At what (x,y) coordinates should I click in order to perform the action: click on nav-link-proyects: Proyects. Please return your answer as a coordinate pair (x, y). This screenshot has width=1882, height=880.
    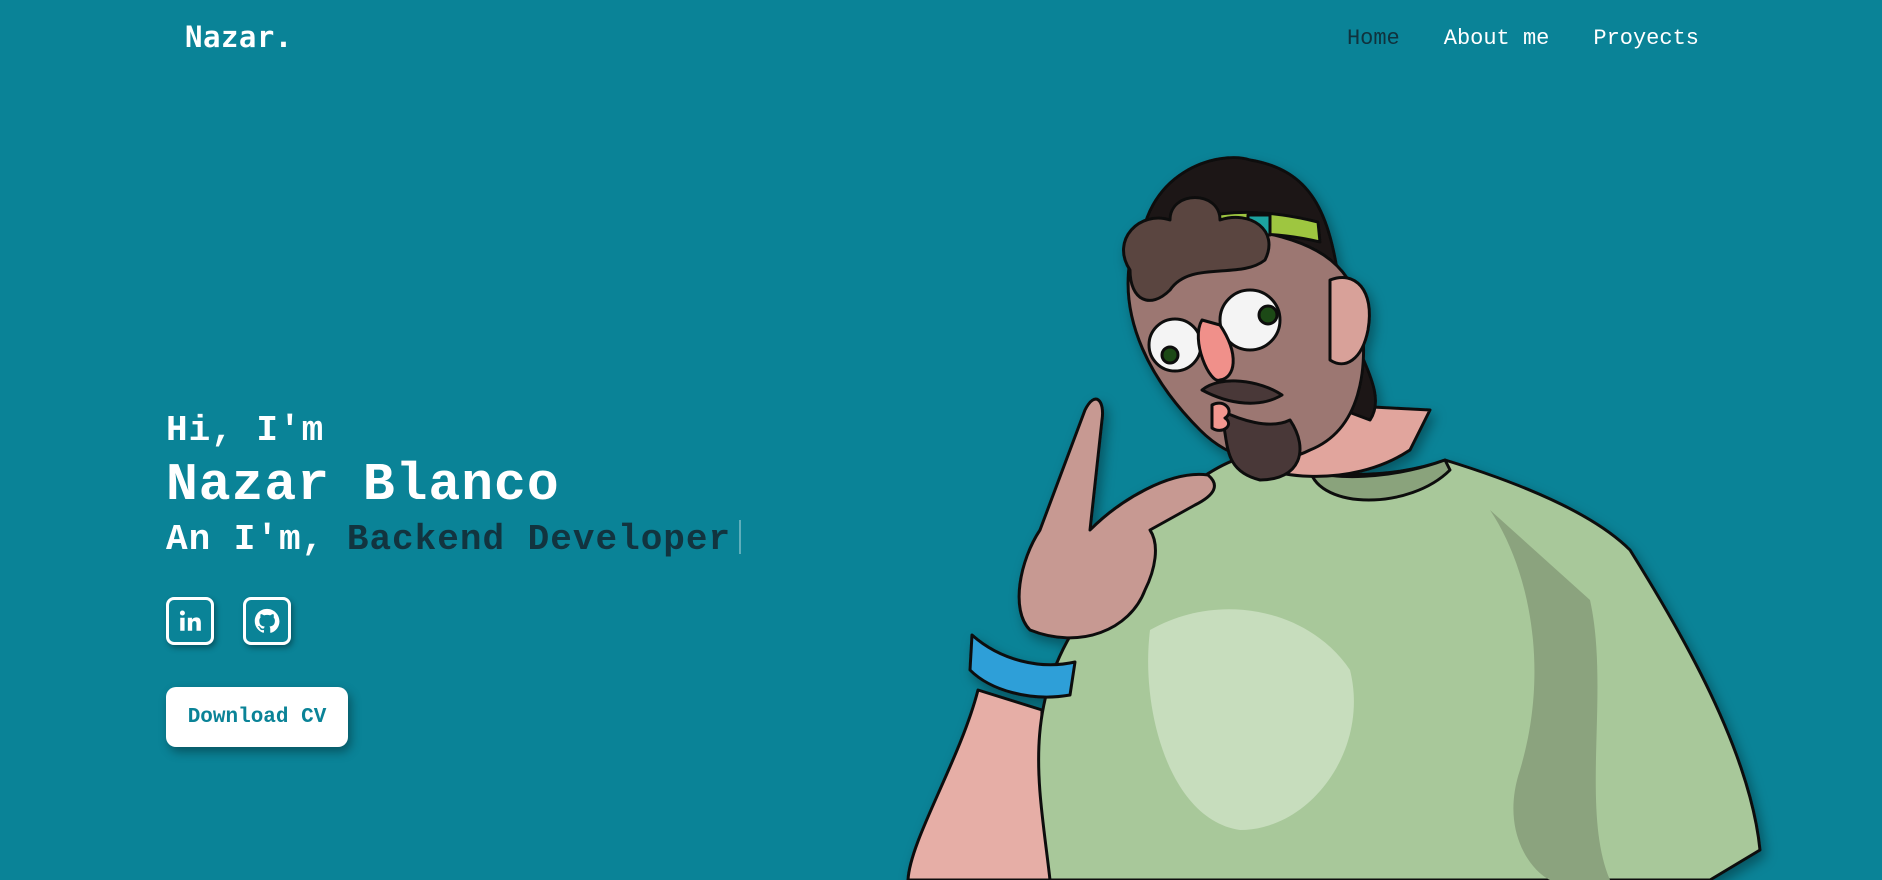
    Looking at the image, I should click on (1646, 38).